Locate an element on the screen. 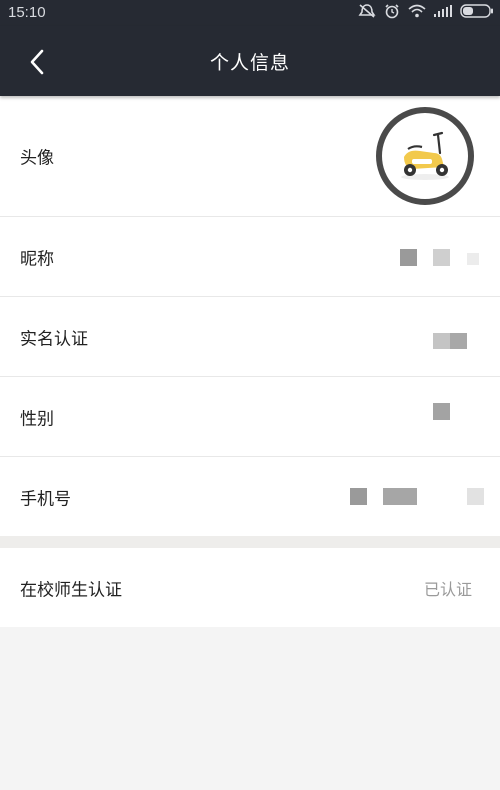 The width and height of the screenshot is (500, 790). signal-icon is located at coordinates (443, 11).